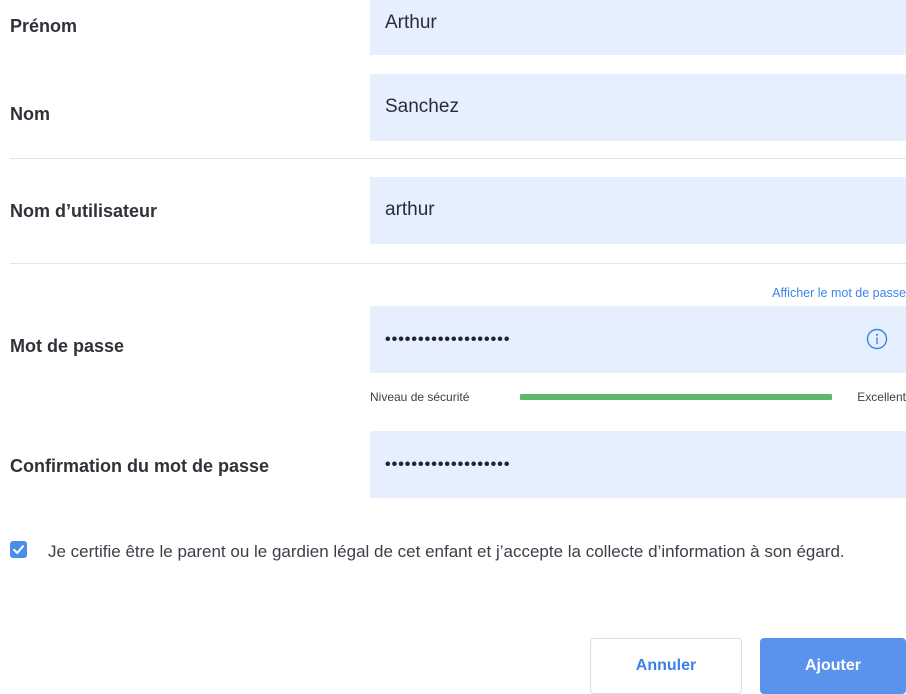 The image size is (906, 694). What do you see at coordinates (448, 464) in the screenshot?
I see `password-confirm-value: •••••••••••••••••••` at bounding box center [448, 464].